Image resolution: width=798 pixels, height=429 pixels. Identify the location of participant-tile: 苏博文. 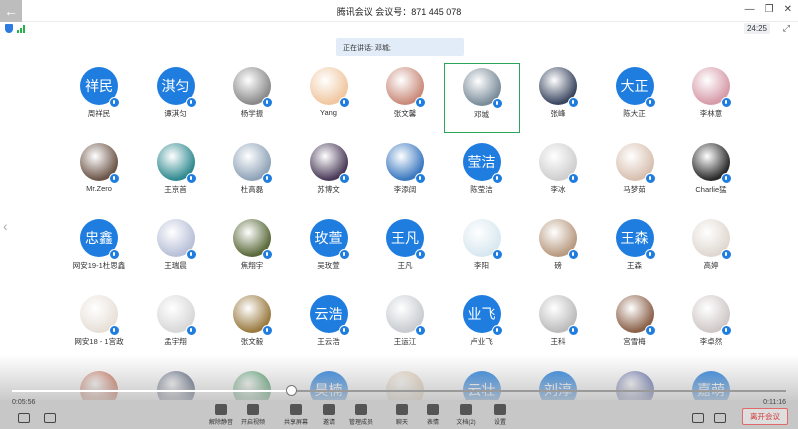
(329, 174).